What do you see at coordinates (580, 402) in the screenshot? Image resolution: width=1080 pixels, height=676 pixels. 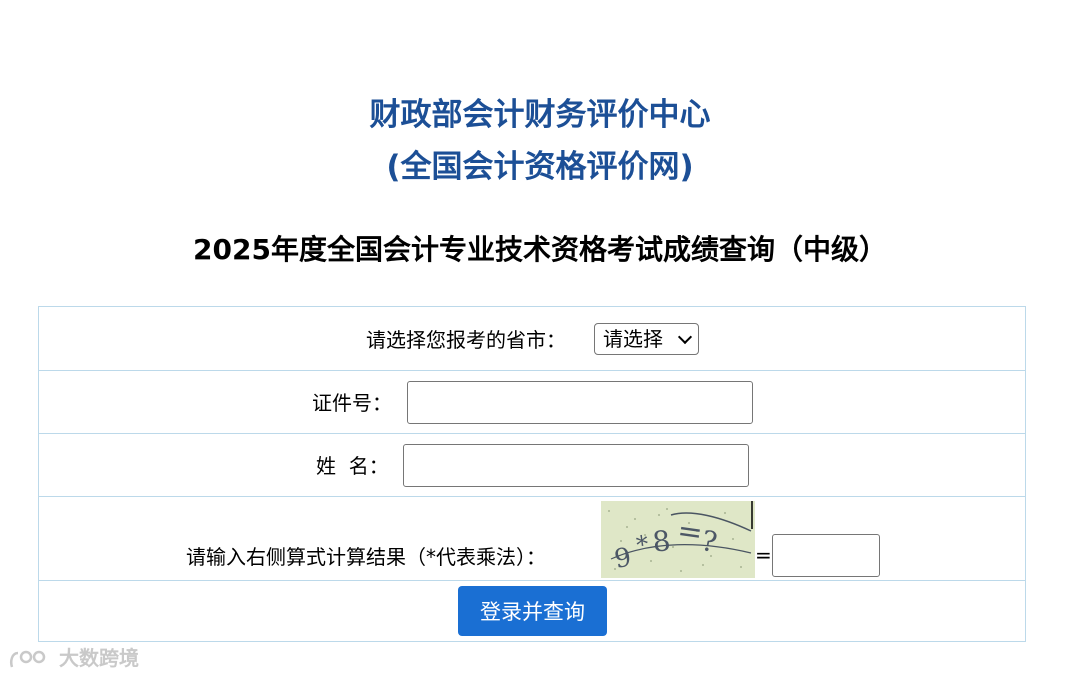 I see `id-number-input` at bounding box center [580, 402].